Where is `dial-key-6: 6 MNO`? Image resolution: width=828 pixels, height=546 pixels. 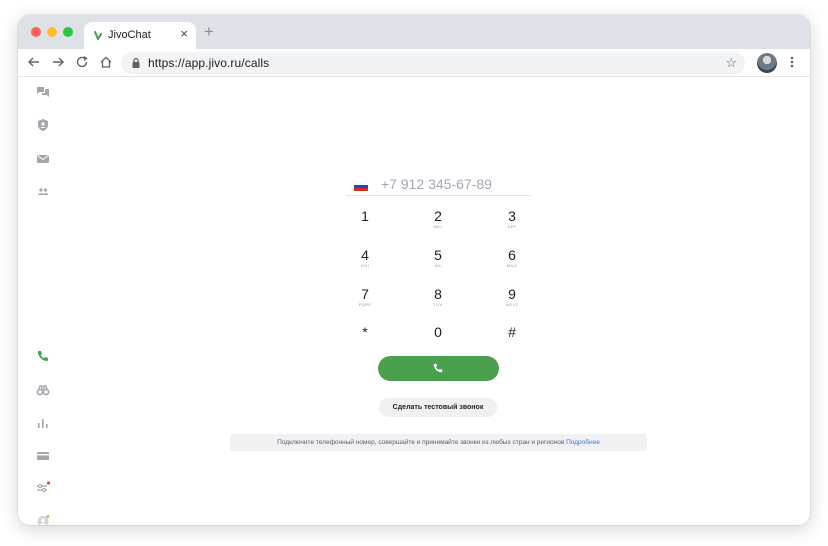 dial-key-6: 6 MNO is located at coordinates (512, 262).